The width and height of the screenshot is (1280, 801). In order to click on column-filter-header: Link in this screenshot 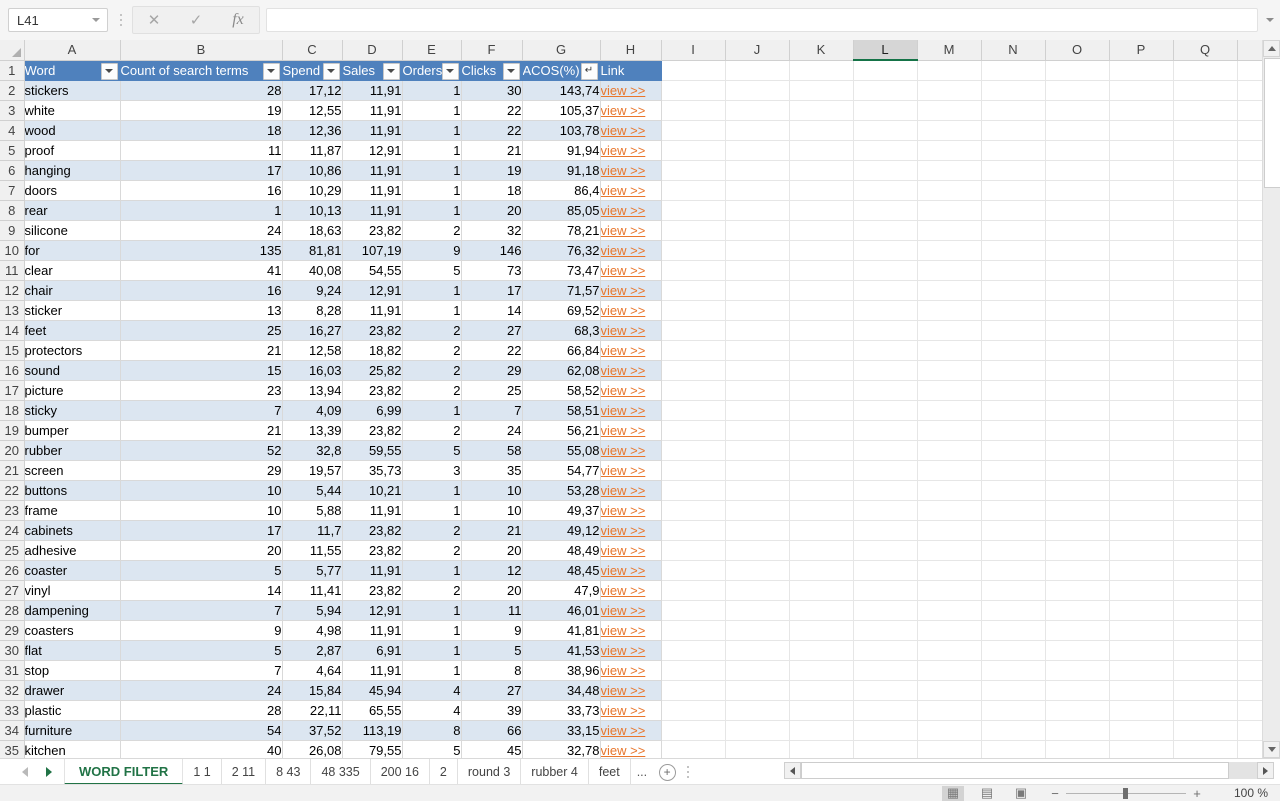, I will do `click(631, 70)`.